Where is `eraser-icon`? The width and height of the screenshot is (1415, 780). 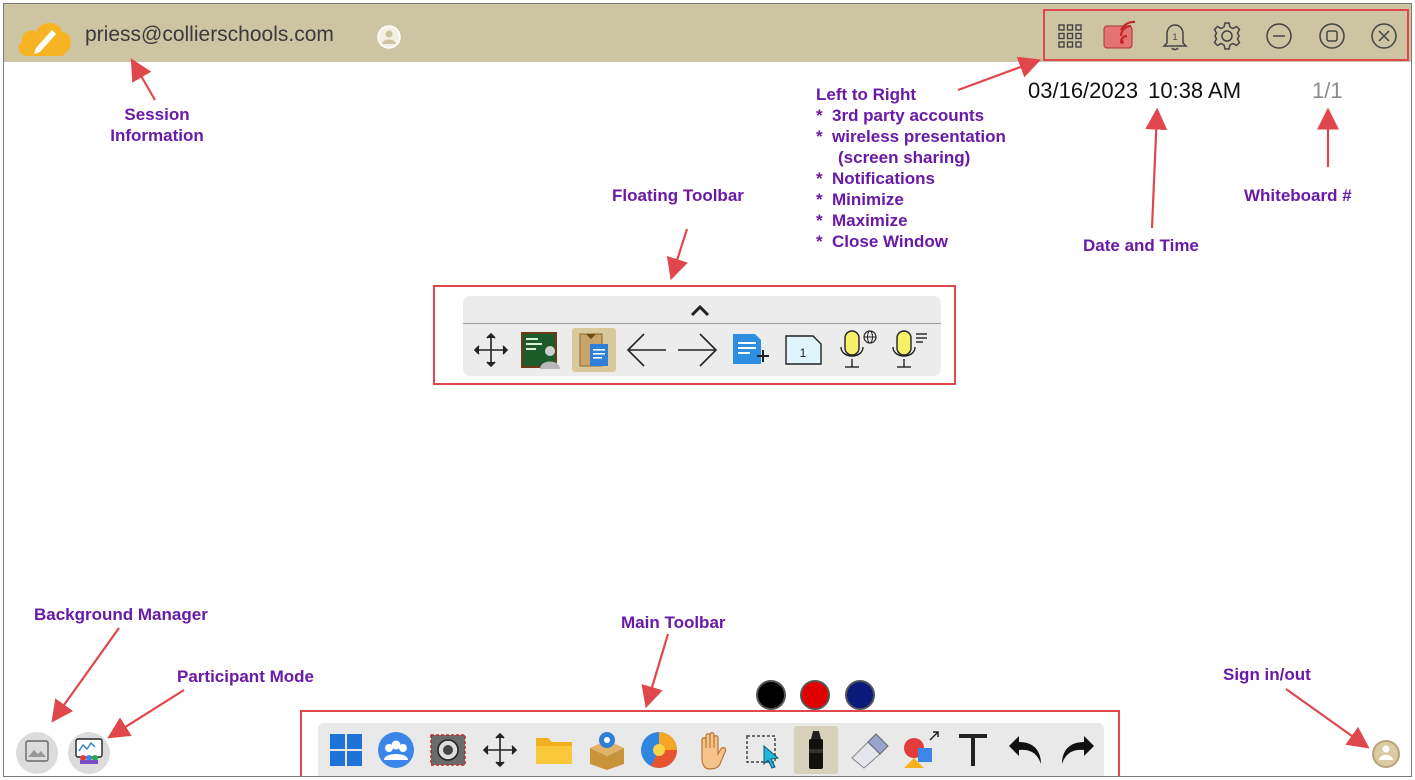
eraser-icon is located at coordinates (869, 750).